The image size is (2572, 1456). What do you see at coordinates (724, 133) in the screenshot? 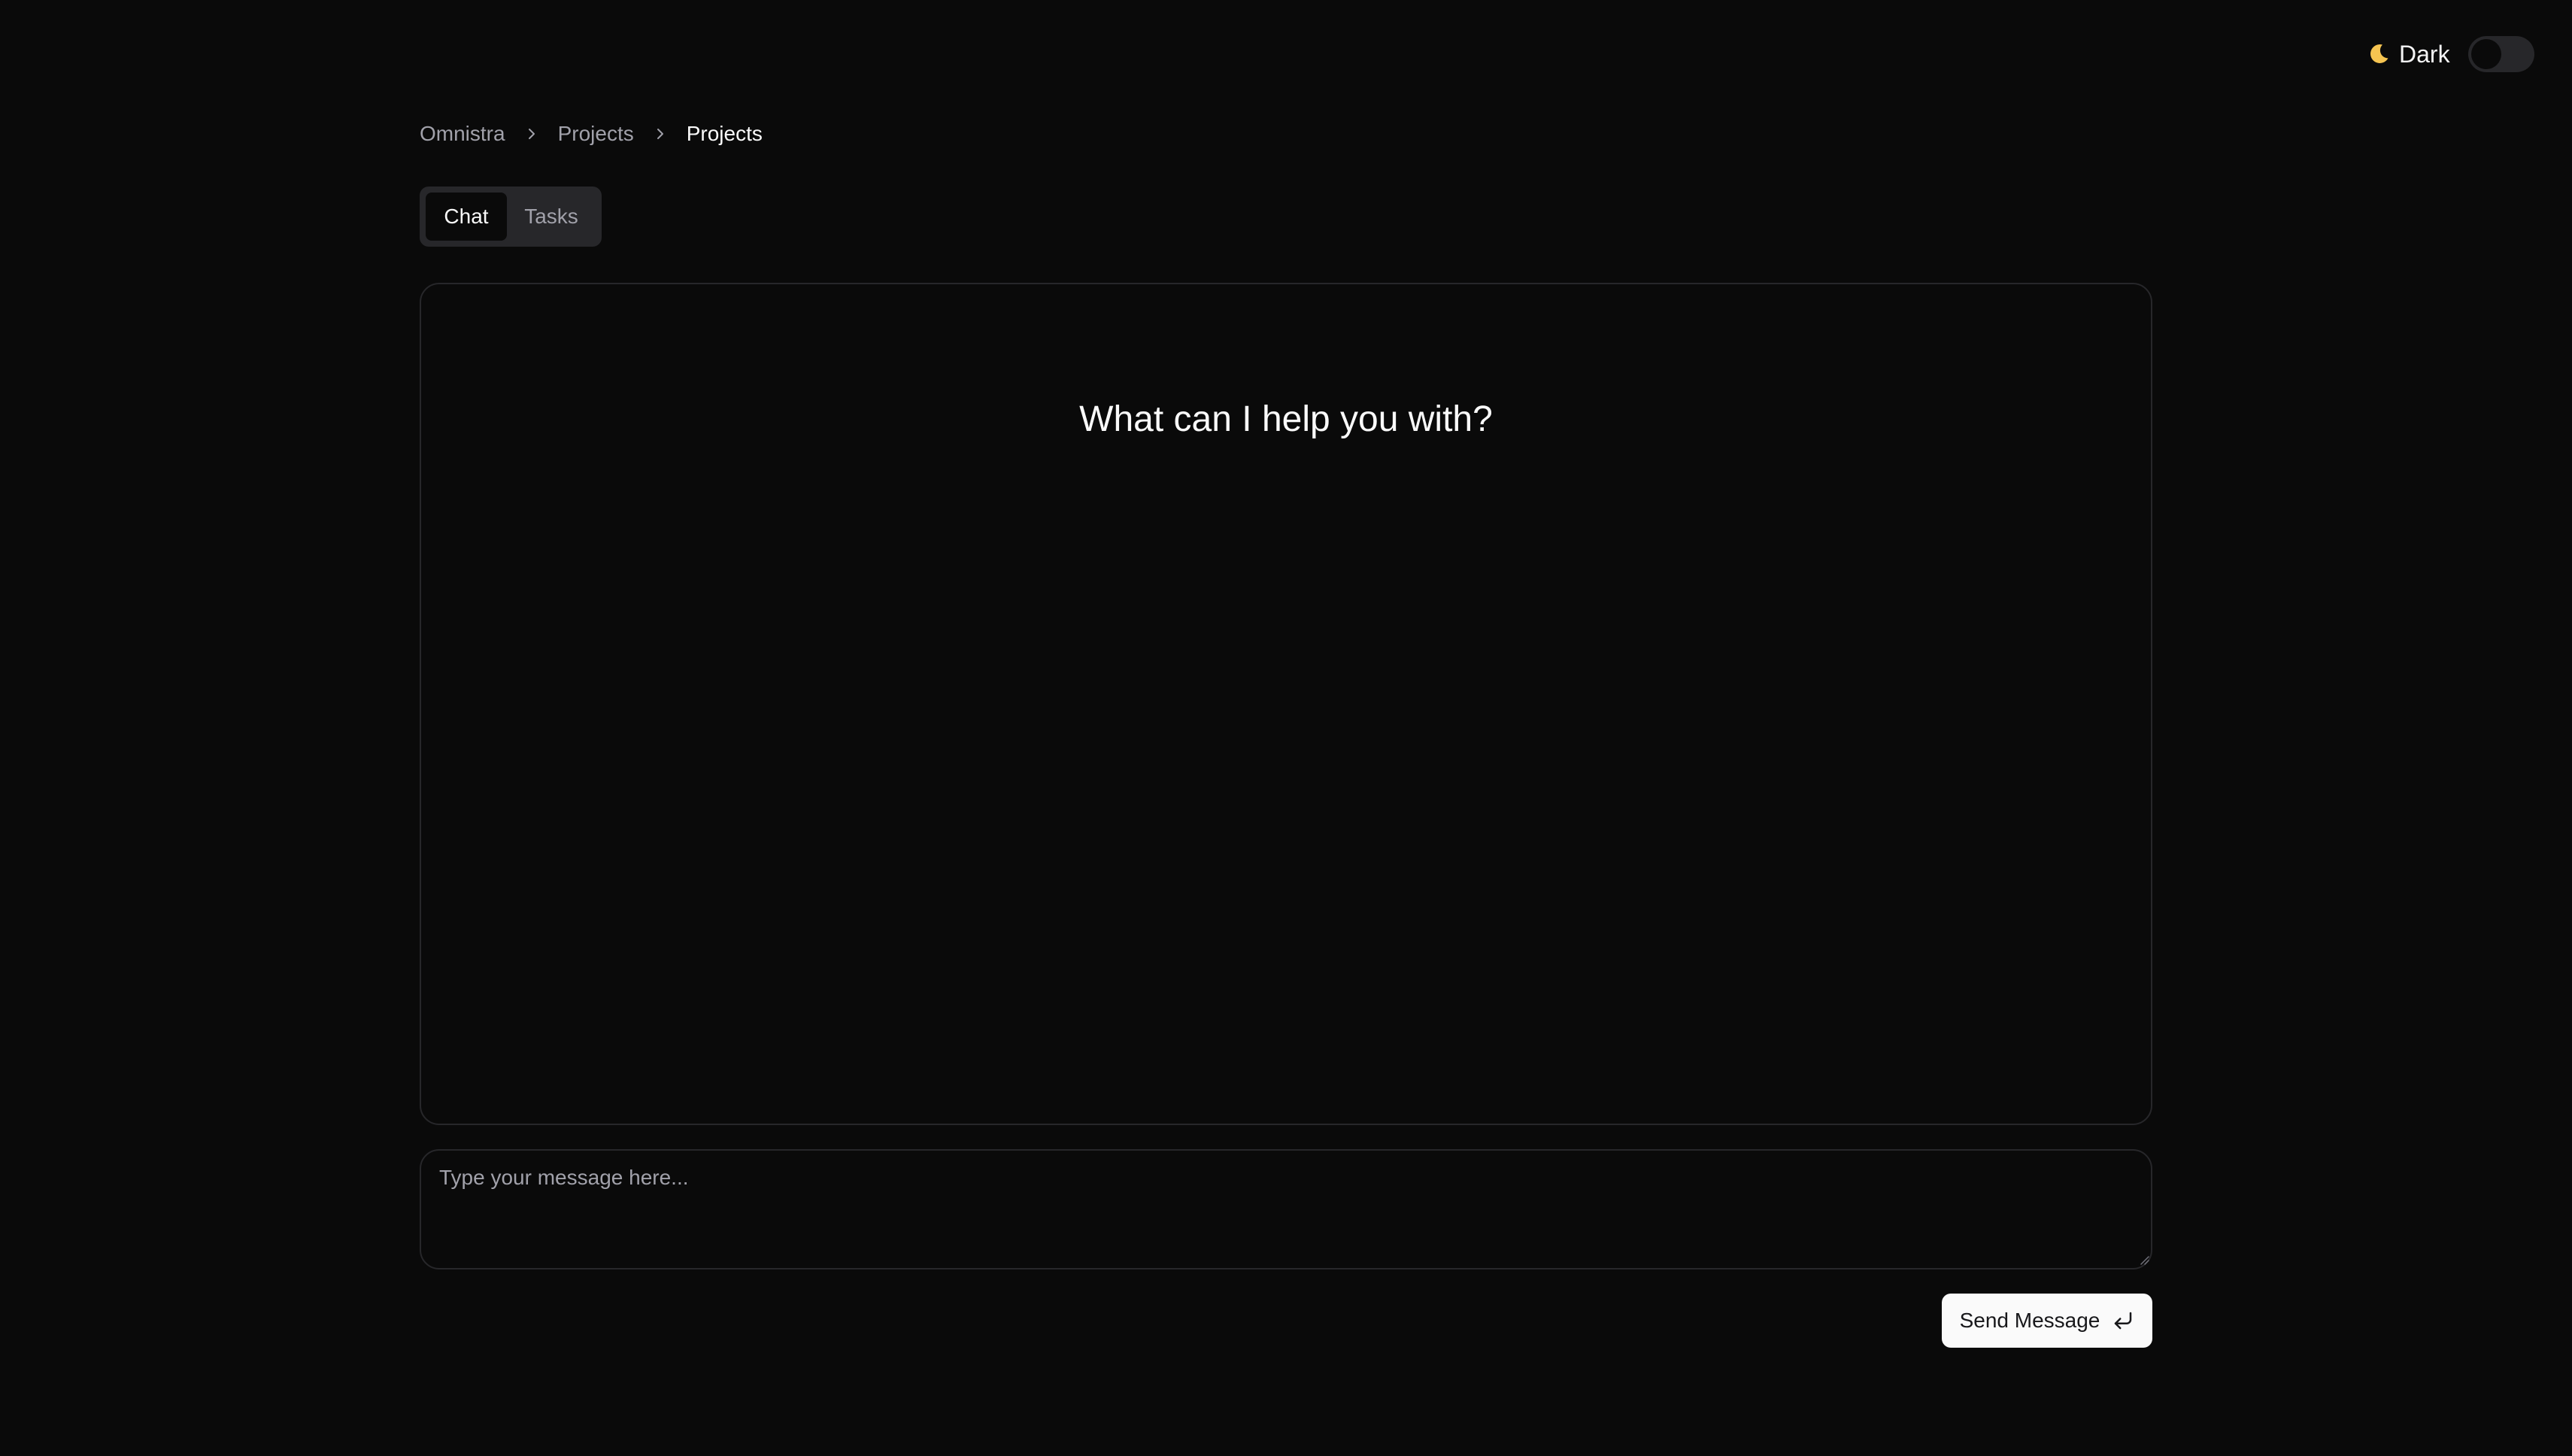
I see `breadcrumb-current-page: Projects` at bounding box center [724, 133].